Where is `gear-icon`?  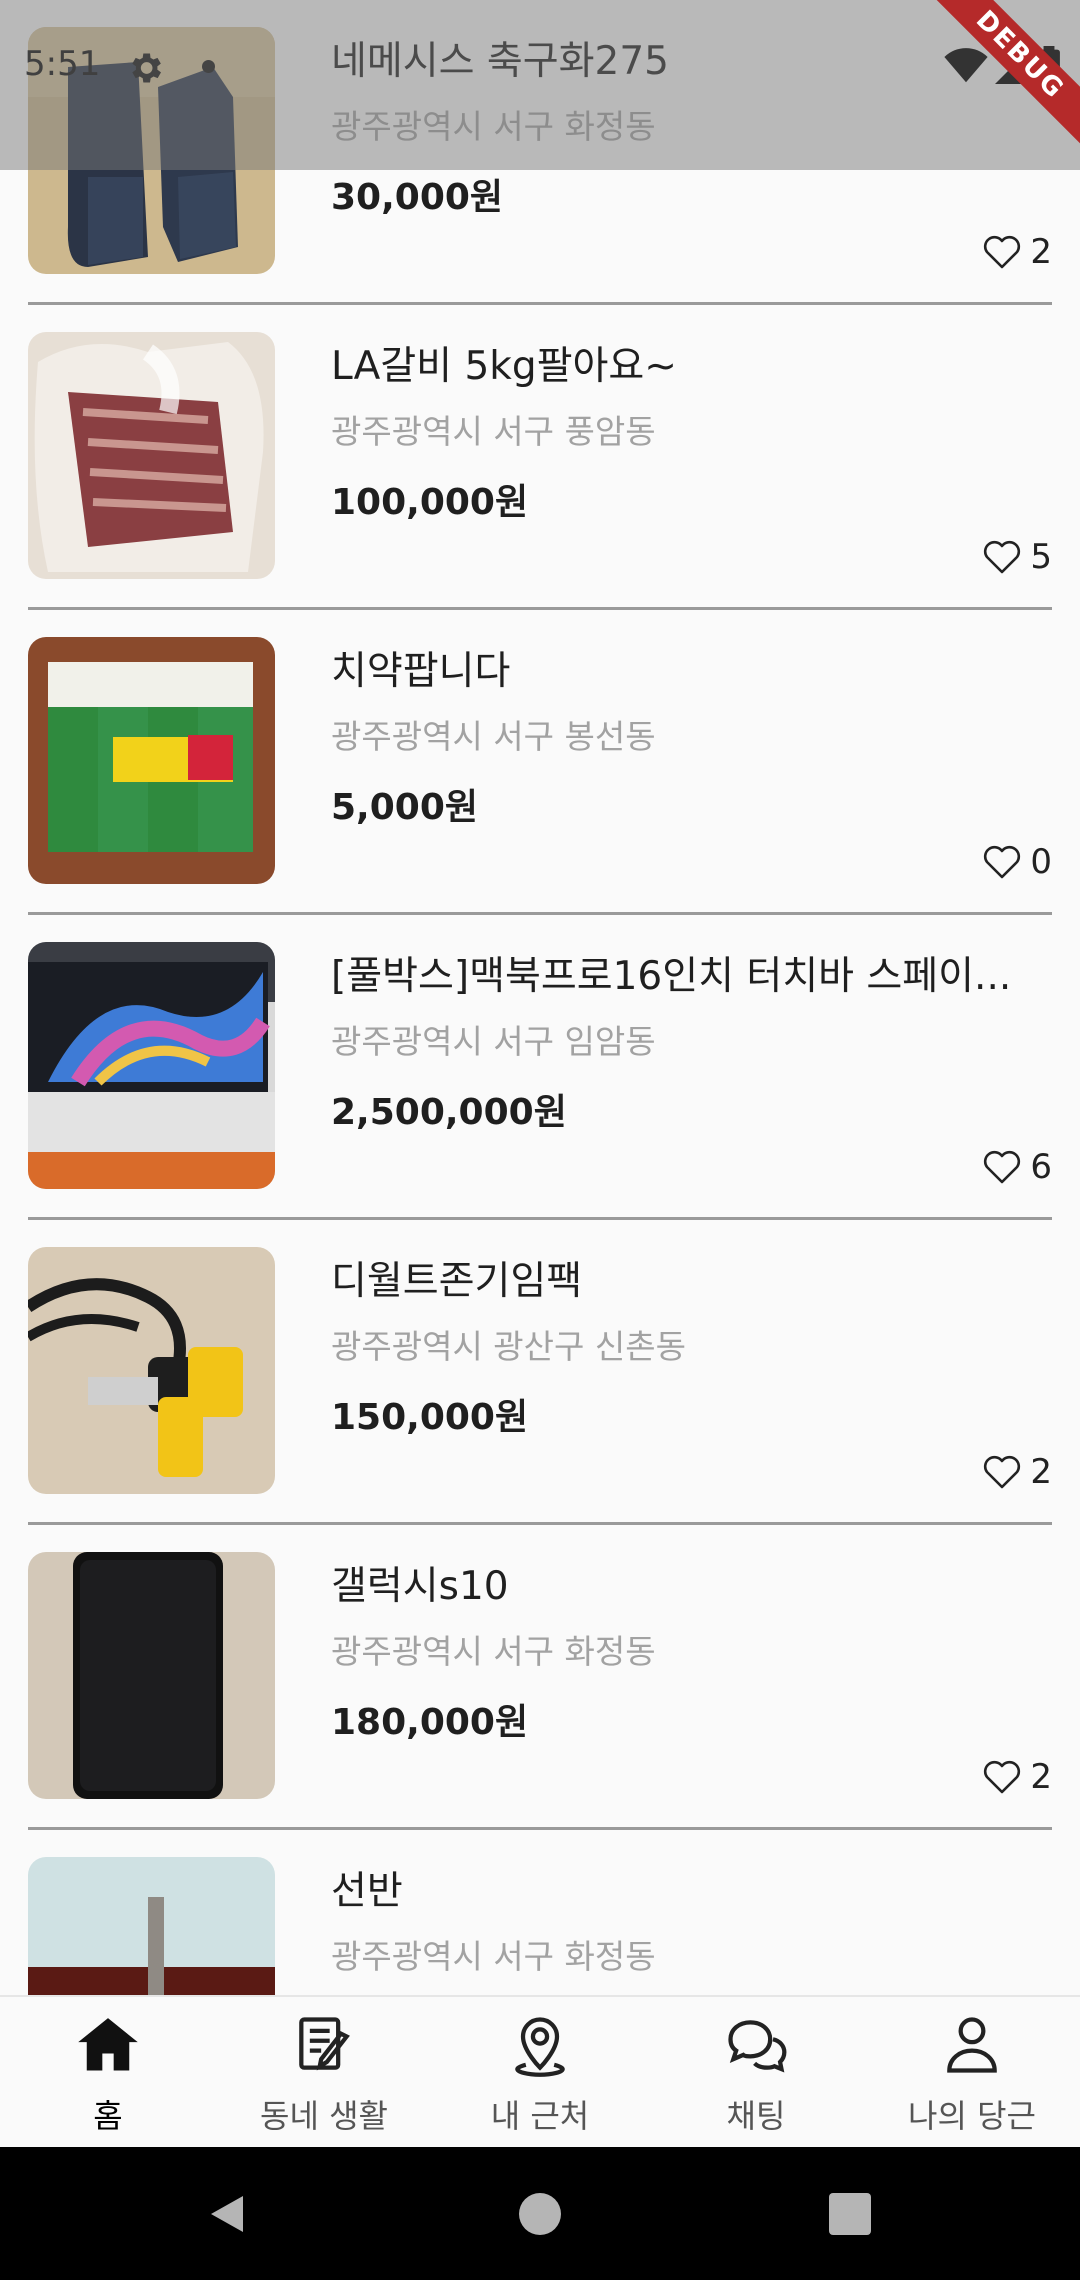 gear-icon is located at coordinates (146, 68).